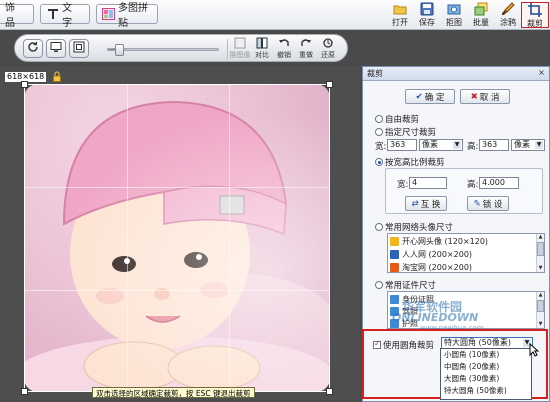 The width and height of the screenshot is (550, 402). I want to click on lock-icon, so click(57, 76).